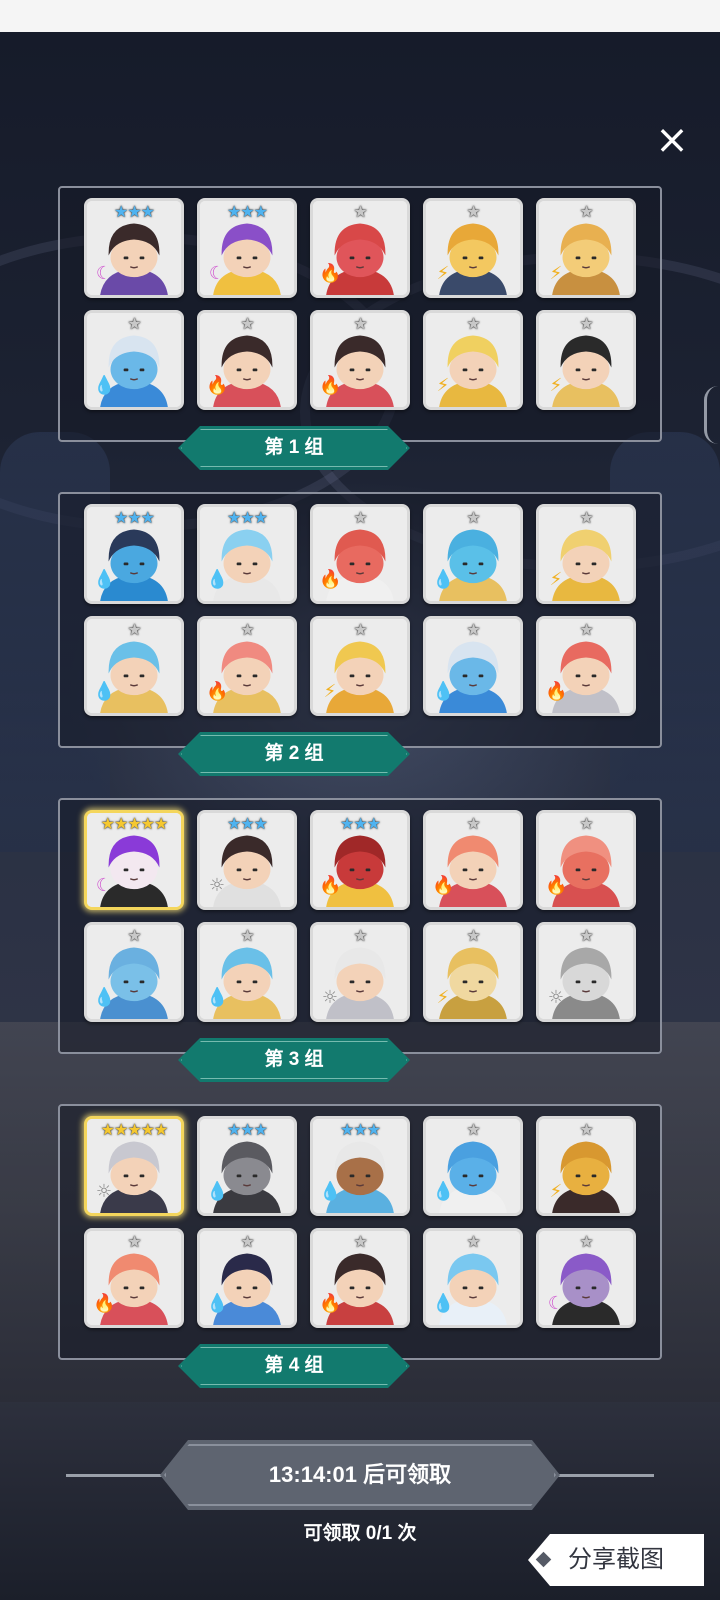 The height and width of the screenshot is (1600, 720). I want to click on close-button: ×, so click(672, 140).